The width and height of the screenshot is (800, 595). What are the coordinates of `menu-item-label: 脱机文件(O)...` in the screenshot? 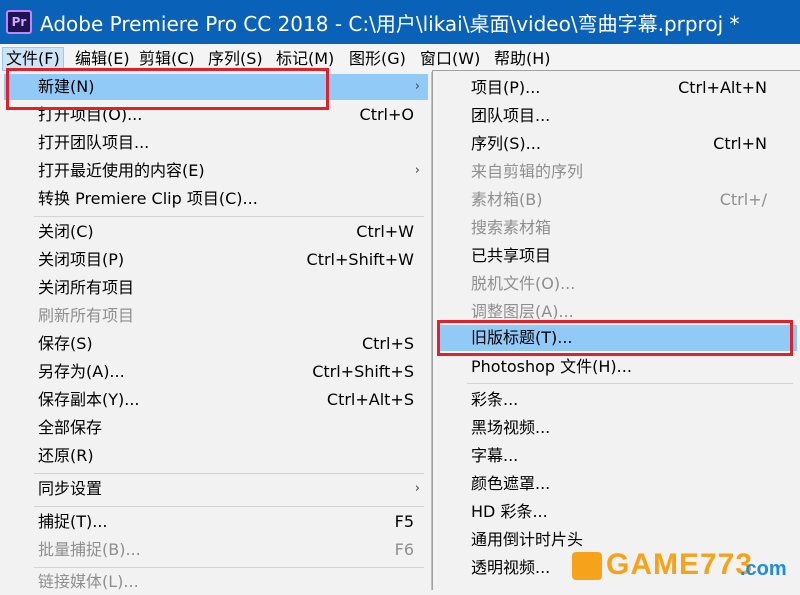 It's located at (523, 283).